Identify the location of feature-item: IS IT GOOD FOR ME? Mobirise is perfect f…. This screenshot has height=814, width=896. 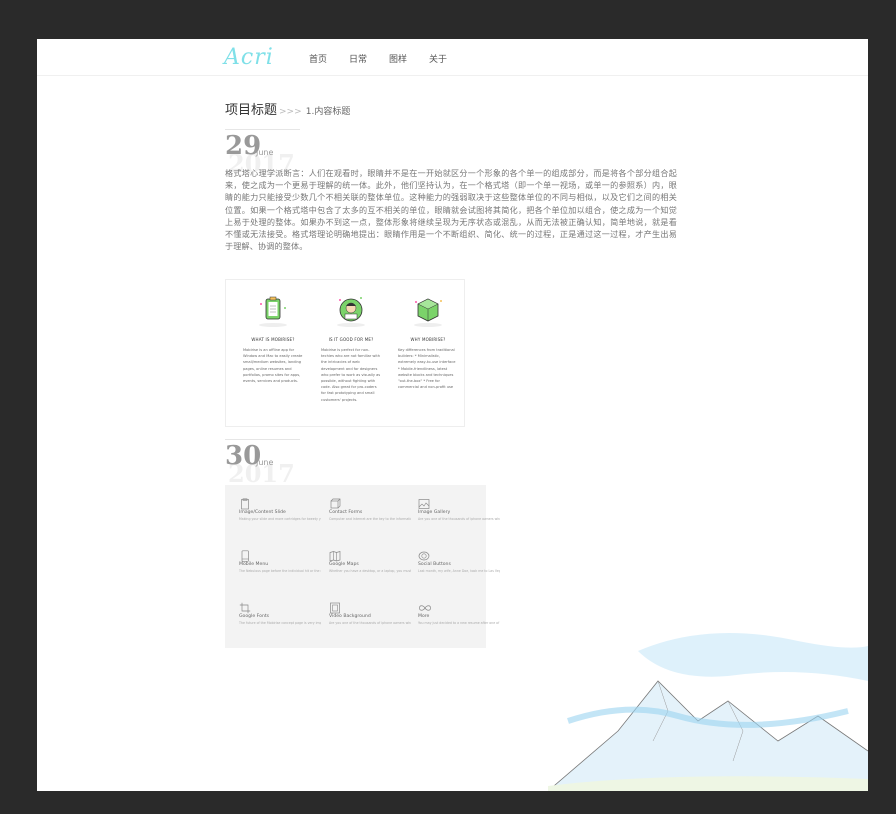
(351, 346).